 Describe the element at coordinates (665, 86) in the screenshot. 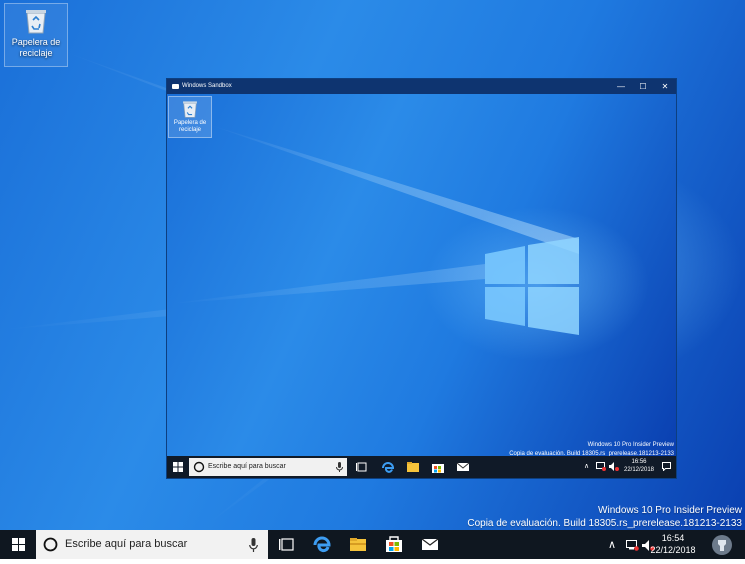

I see `sandbox-close-button: ✕` at that location.